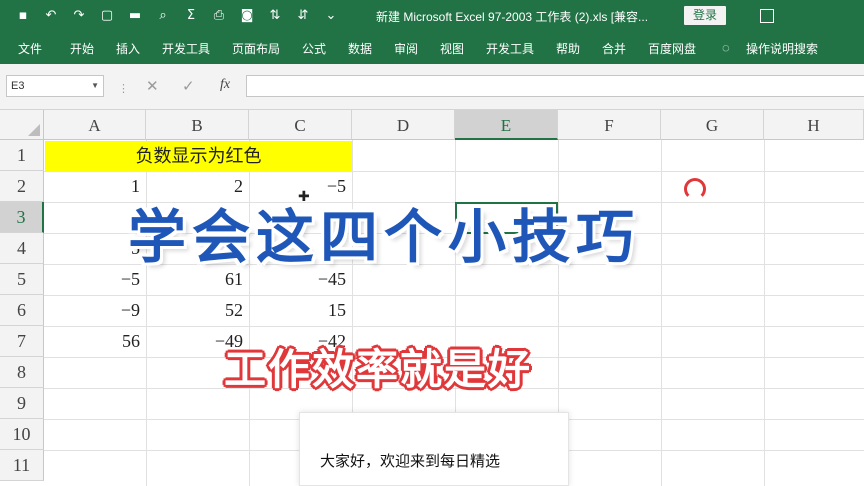 This screenshot has width=864, height=486. Describe the element at coordinates (22, 248) in the screenshot. I see `row-header-4: 4` at that location.